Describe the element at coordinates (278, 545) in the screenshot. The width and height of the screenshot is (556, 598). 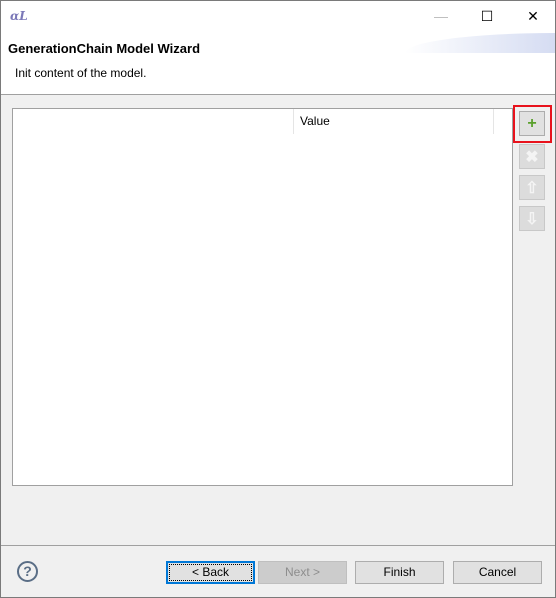
I see `footer-separator` at that location.